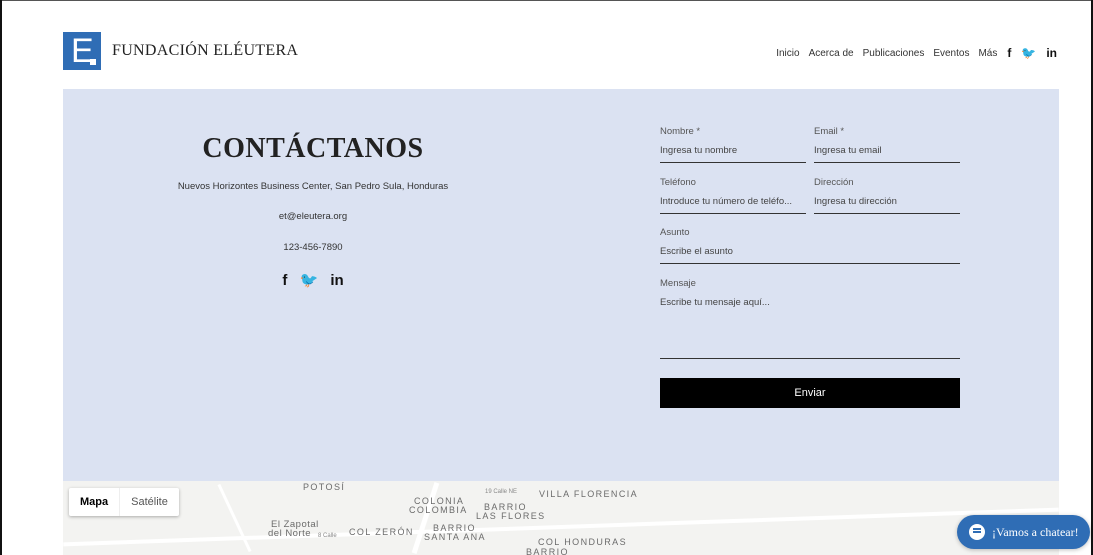 The height and width of the screenshot is (555, 1093). Describe the element at coordinates (733, 154) in the screenshot. I see `nombre-input: Ingresa tu nombre` at that location.